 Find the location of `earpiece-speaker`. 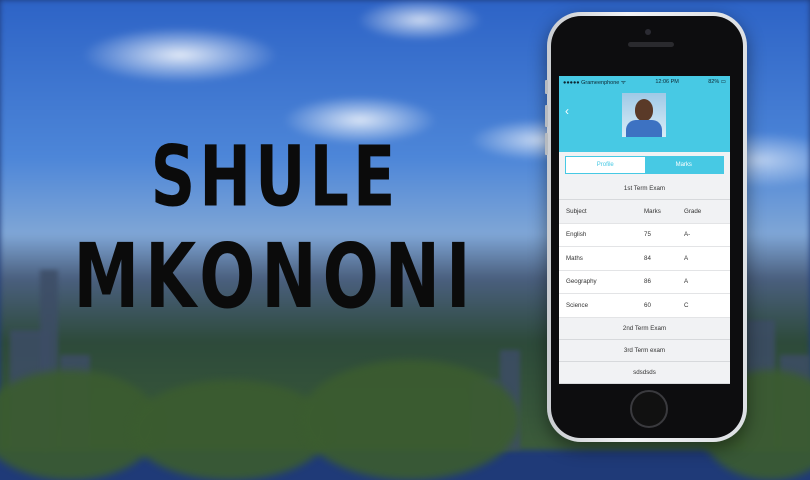

earpiece-speaker is located at coordinates (651, 44).